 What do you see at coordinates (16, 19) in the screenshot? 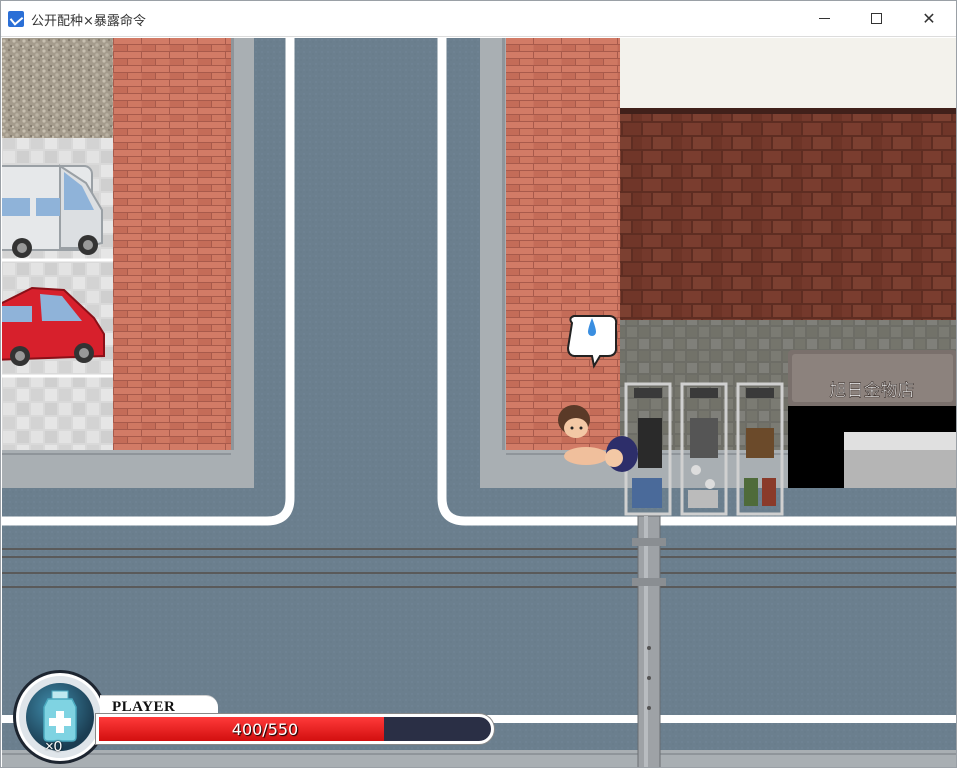
I see `app-icon` at bounding box center [16, 19].